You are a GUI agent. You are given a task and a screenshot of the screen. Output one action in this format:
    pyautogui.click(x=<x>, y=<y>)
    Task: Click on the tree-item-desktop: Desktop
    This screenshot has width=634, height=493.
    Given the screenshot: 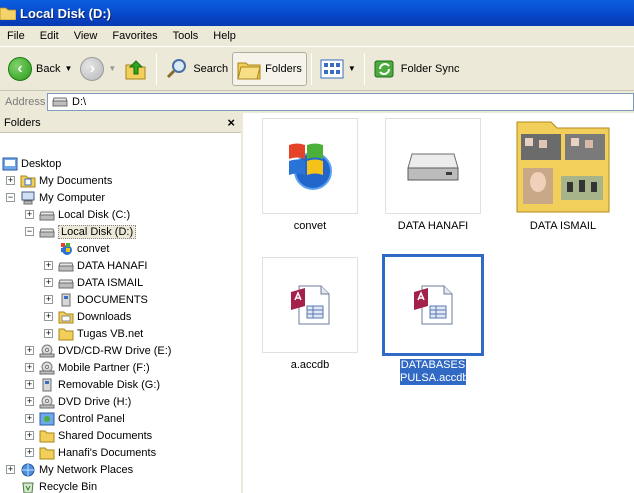 What is the action you would take?
    pyautogui.click(x=31, y=163)
    